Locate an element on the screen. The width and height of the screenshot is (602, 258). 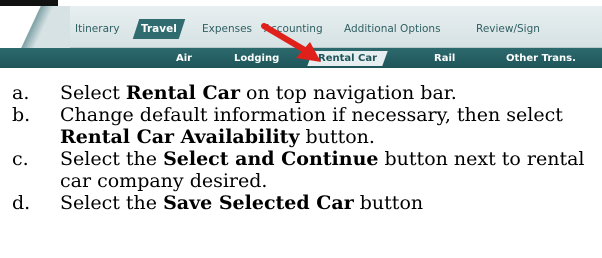
tab-travel: Travel is located at coordinates (159, 29).